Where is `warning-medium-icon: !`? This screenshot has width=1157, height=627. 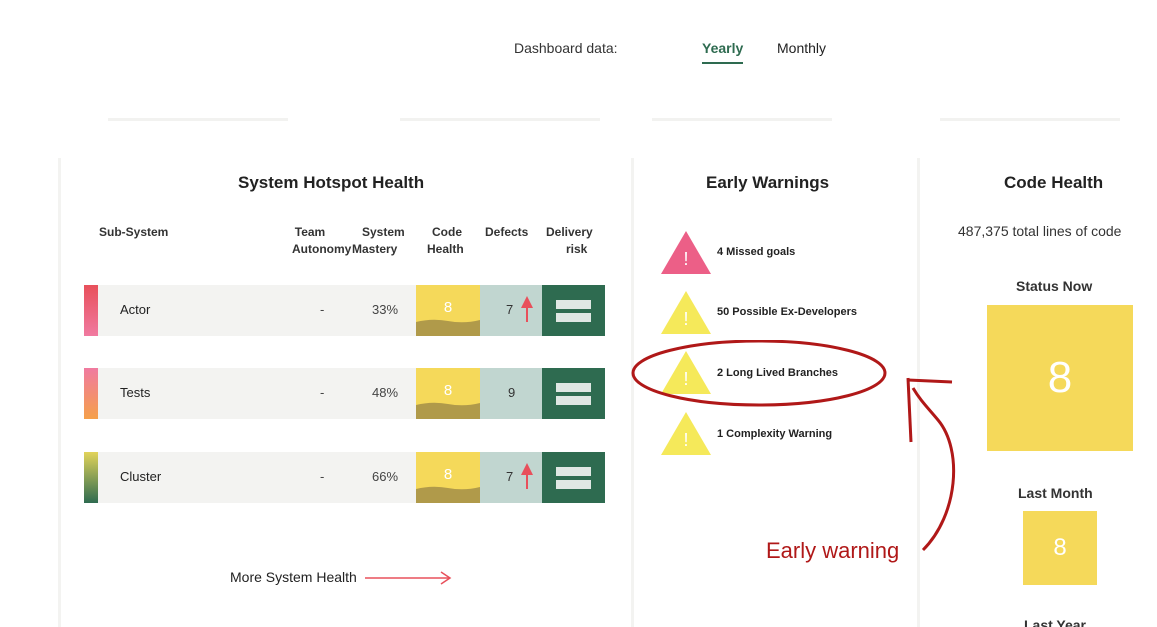 warning-medium-icon: ! is located at coordinates (686, 312).